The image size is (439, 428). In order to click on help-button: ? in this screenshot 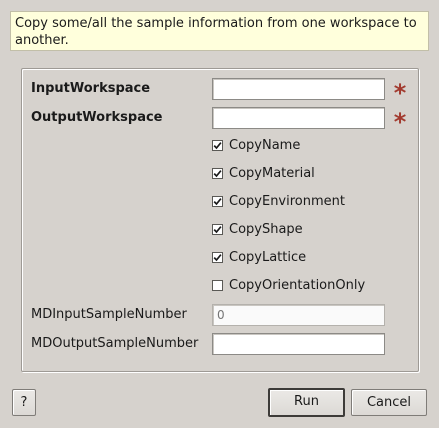, I will do `click(24, 402)`.